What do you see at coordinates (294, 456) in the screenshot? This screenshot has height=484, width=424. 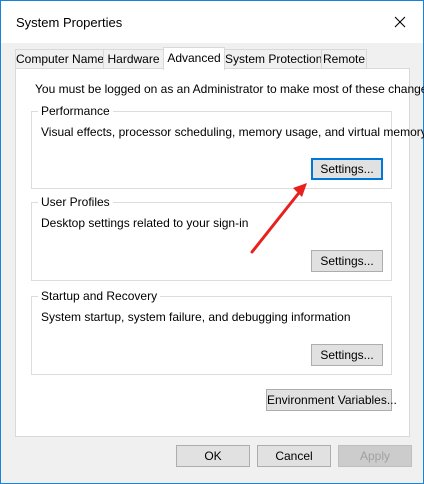 I see `cancel-button: Cancel` at bounding box center [294, 456].